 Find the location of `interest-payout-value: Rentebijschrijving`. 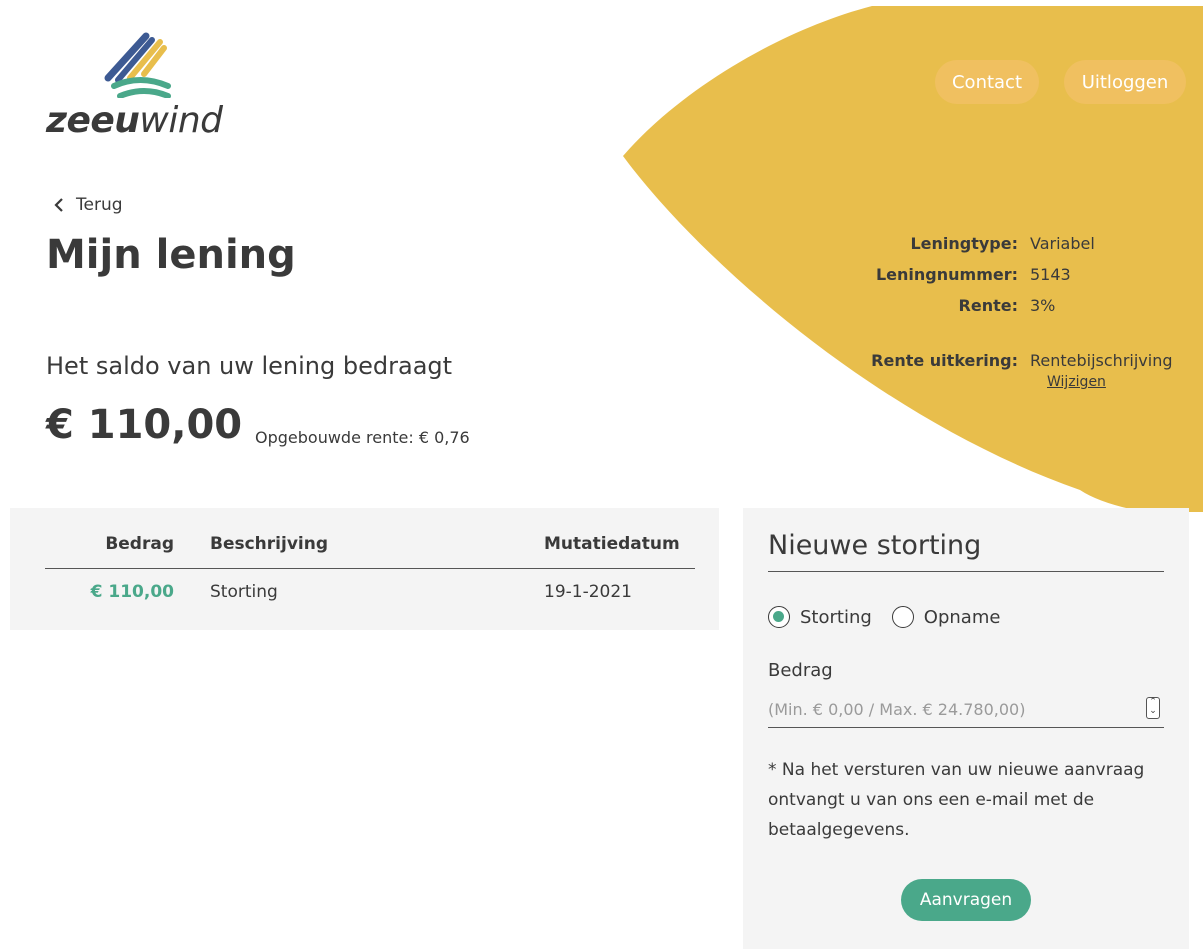

interest-payout-value: Rentebijschrijving is located at coordinates (1101, 360).